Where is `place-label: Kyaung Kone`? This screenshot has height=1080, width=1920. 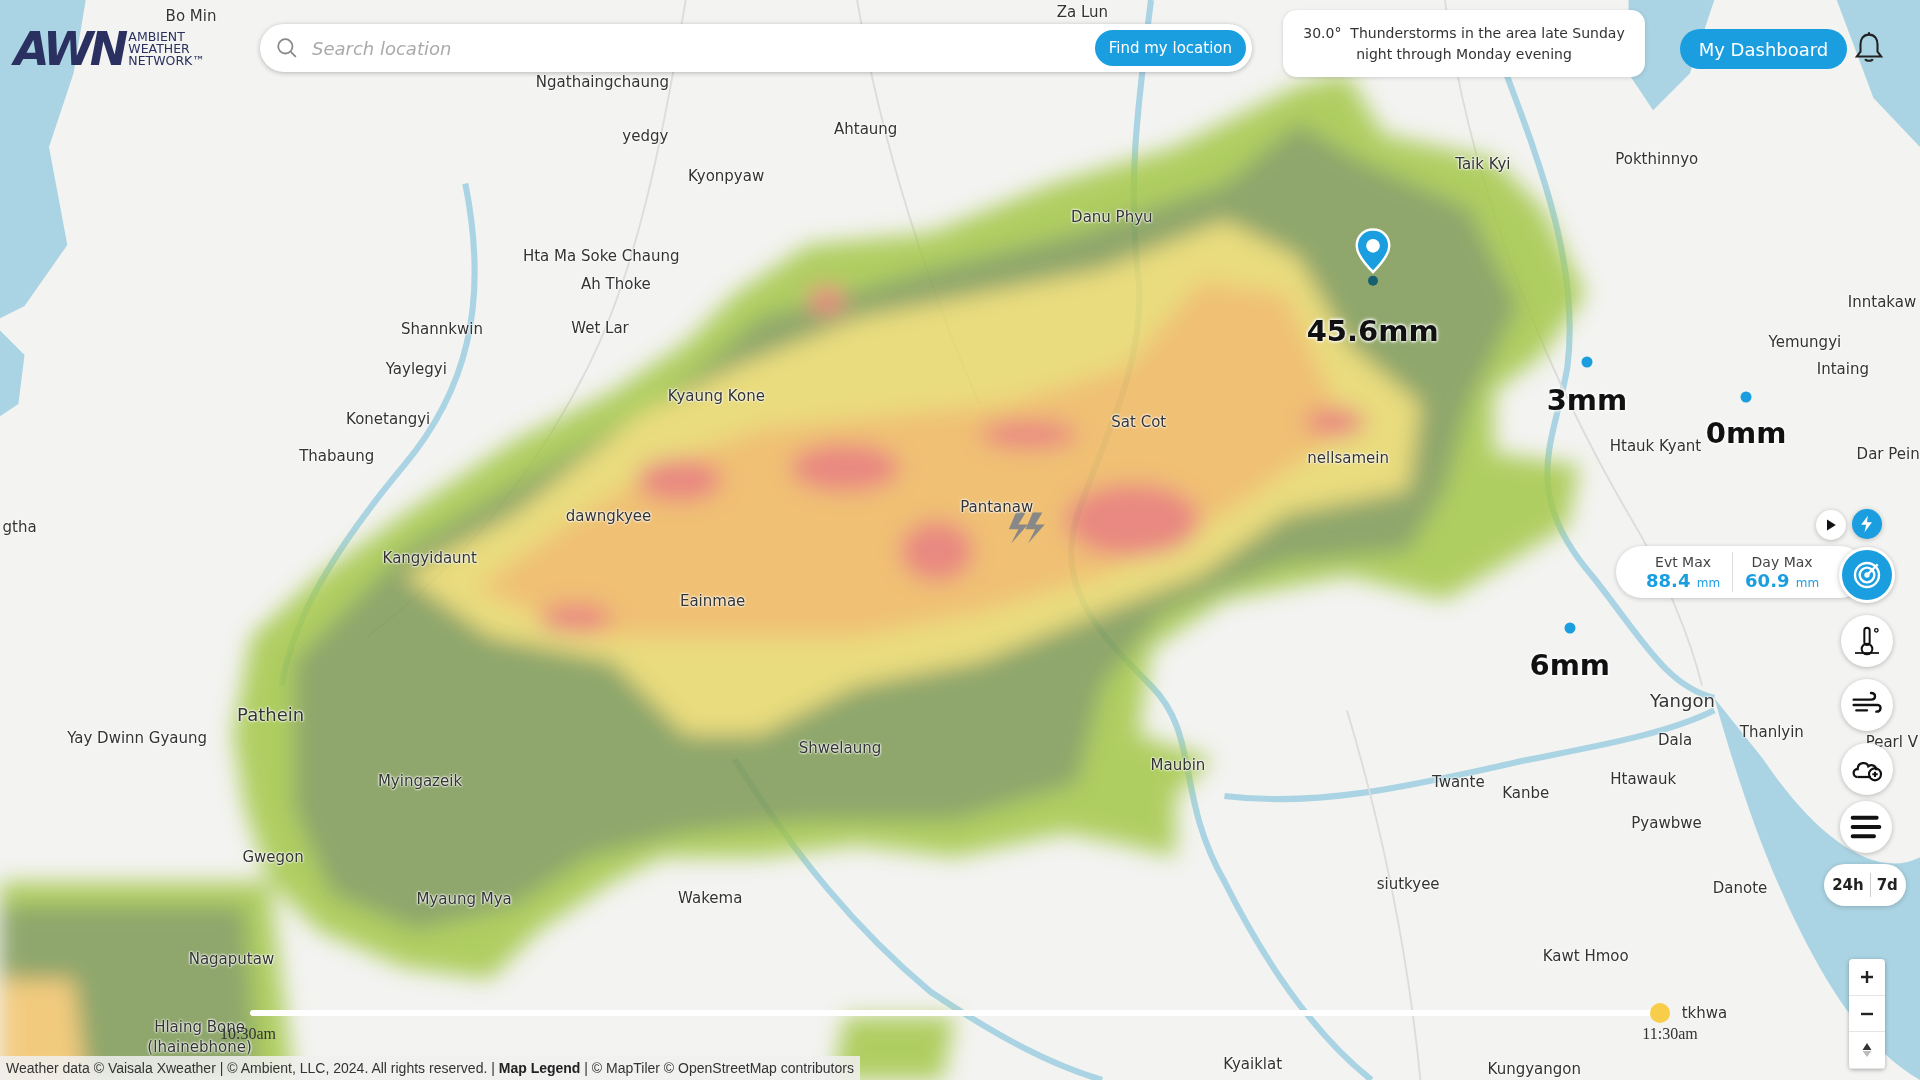 place-label: Kyaung Kone is located at coordinates (716, 395).